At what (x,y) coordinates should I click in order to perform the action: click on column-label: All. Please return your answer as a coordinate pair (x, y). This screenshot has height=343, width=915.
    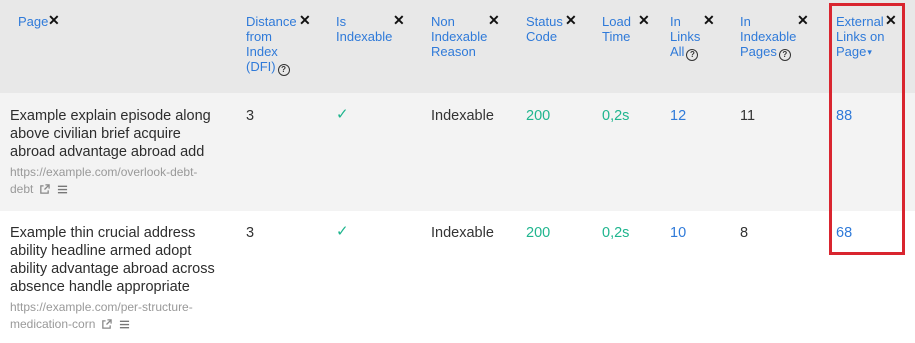
    Looking at the image, I should click on (677, 51).